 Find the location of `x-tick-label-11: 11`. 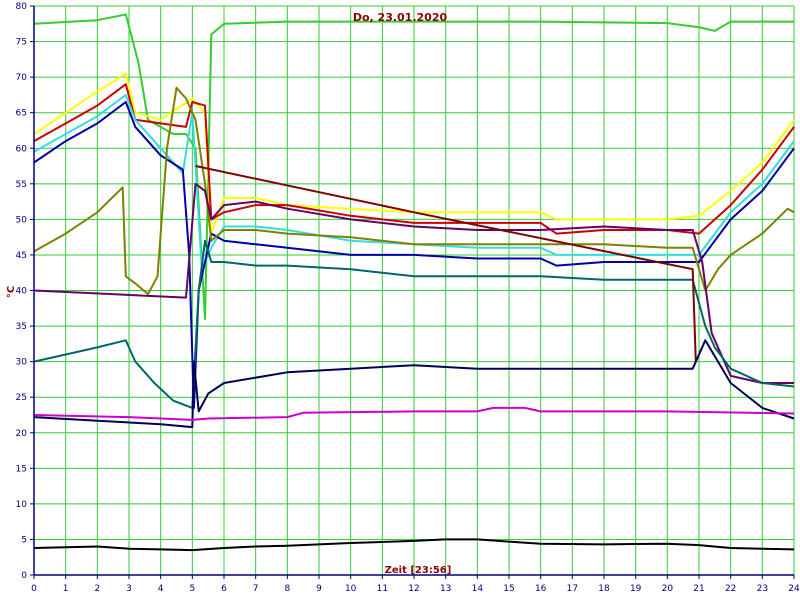

x-tick-label-11: 11 is located at coordinates (382, 589).